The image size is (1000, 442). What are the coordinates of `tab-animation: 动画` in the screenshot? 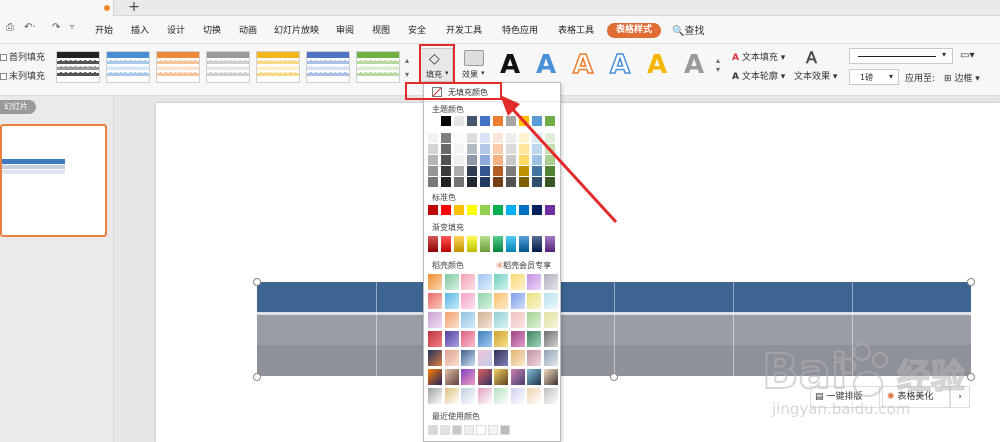 It's located at (248, 29).